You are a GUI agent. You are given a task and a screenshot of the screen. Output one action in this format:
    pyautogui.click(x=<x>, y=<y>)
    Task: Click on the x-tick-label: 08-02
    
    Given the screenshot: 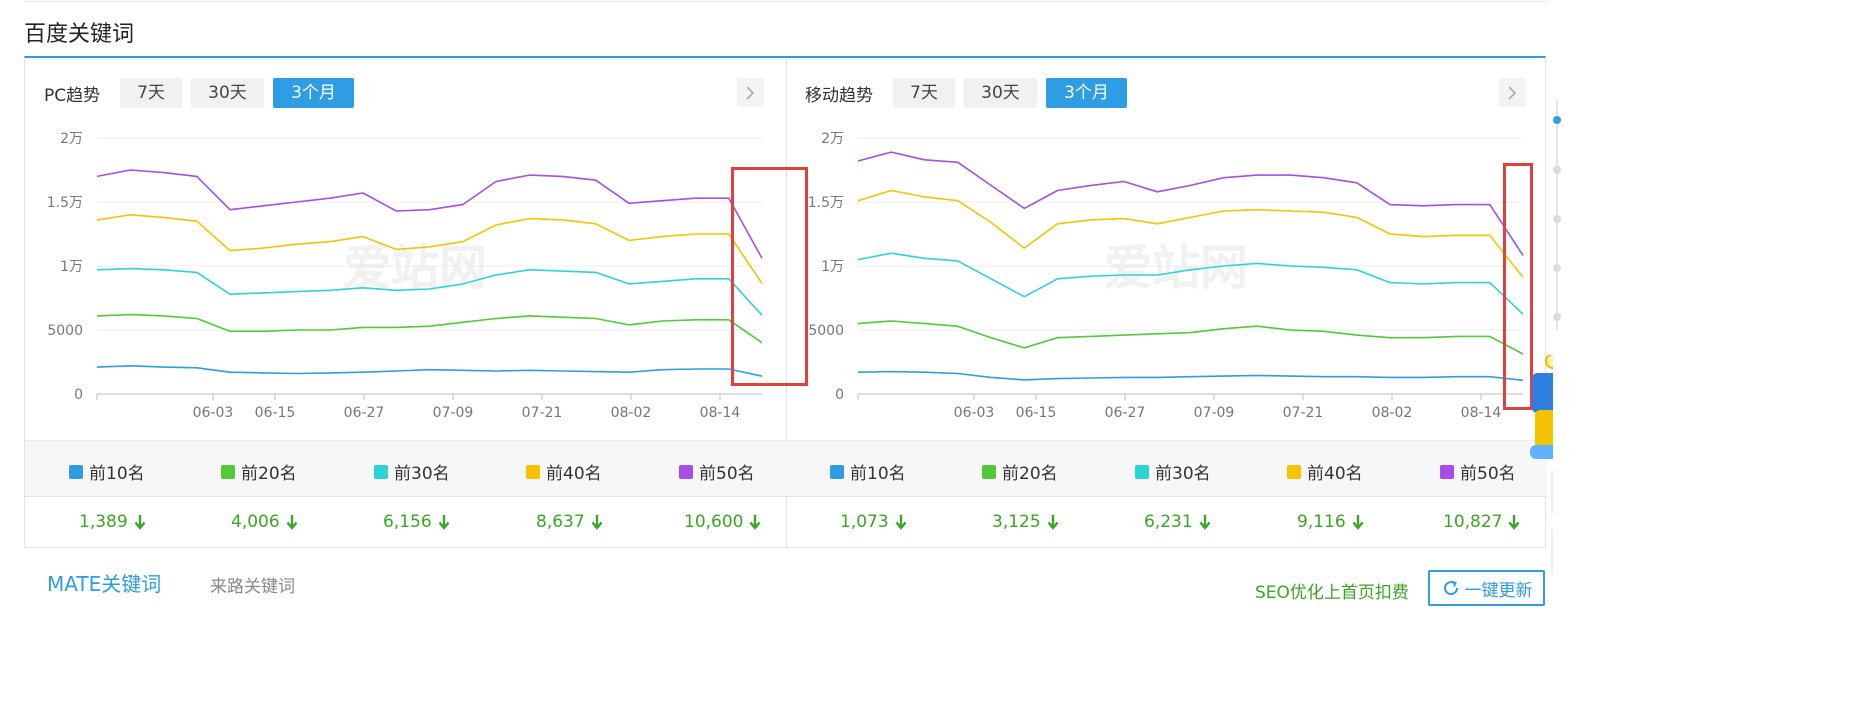 What is the action you would take?
    pyautogui.click(x=631, y=413)
    